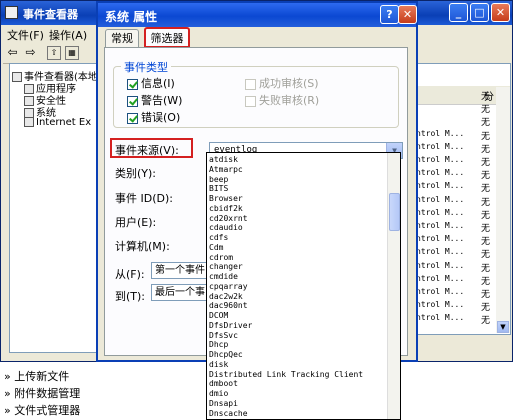  What do you see at coordinates (162, 100) in the screenshot?
I see `checkbox-label: 警告(W)` at bounding box center [162, 100].